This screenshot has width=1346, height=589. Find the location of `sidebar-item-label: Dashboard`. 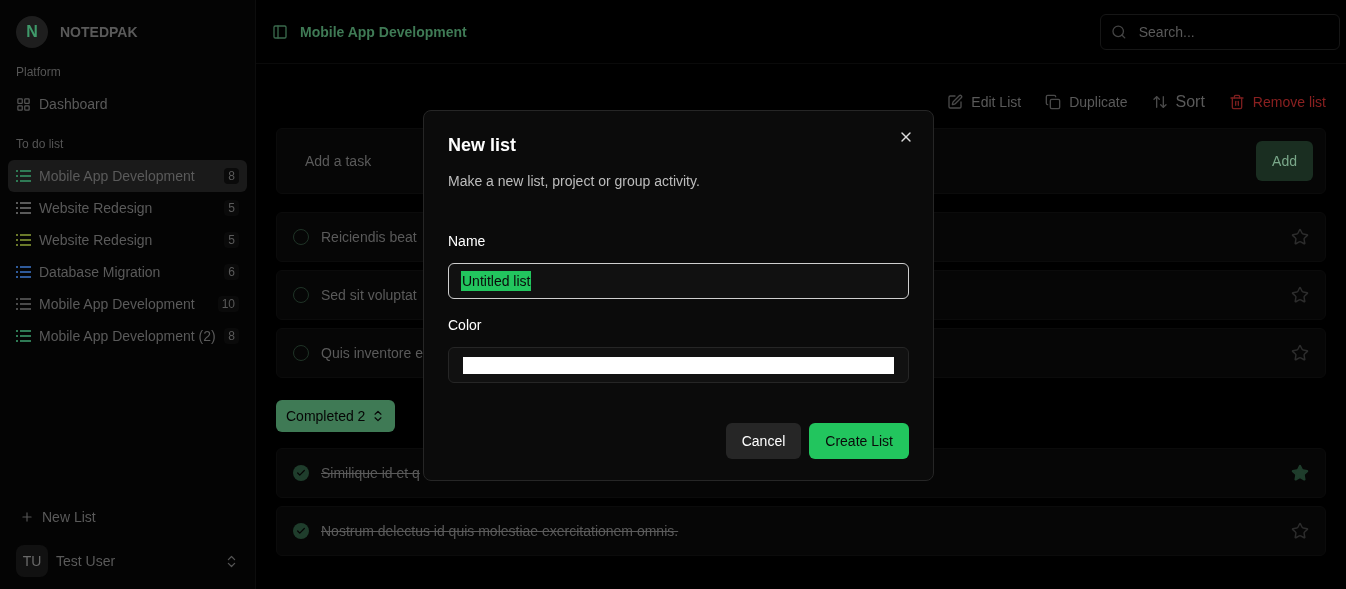

sidebar-item-label: Dashboard is located at coordinates (74, 104).